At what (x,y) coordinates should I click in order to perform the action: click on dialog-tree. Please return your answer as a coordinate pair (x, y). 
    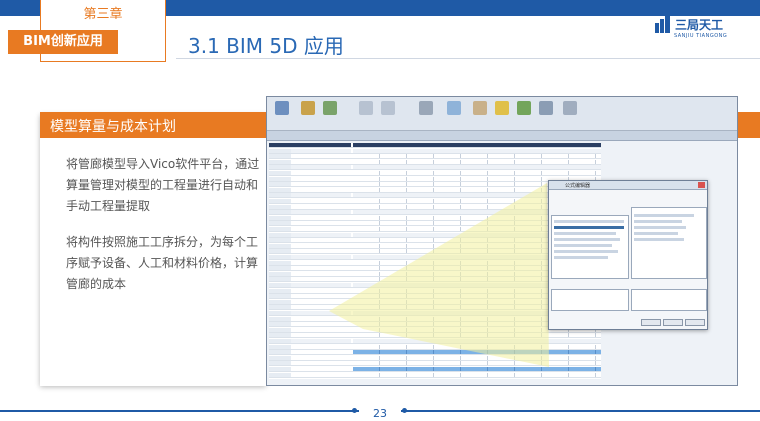
    Looking at the image, I should click on (669, 243).